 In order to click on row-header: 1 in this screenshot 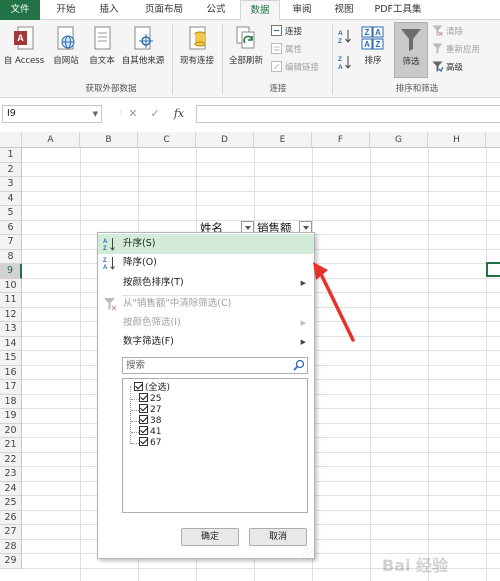, I will do `click(11, 155)`.